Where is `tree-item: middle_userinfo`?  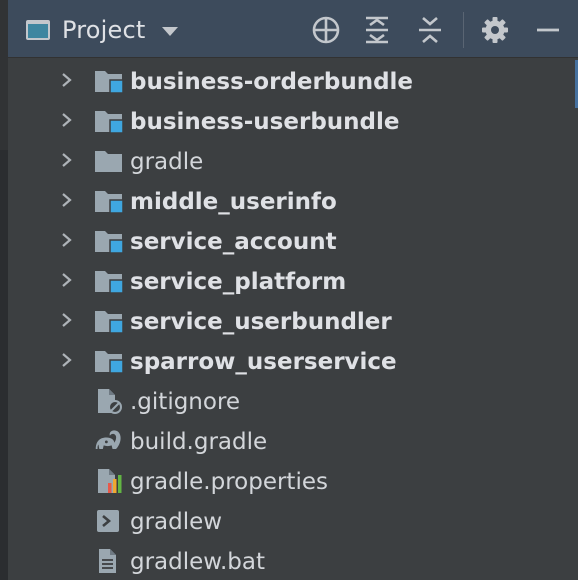
tree-item: middle_userinfo is located at coordinates (293, 200).